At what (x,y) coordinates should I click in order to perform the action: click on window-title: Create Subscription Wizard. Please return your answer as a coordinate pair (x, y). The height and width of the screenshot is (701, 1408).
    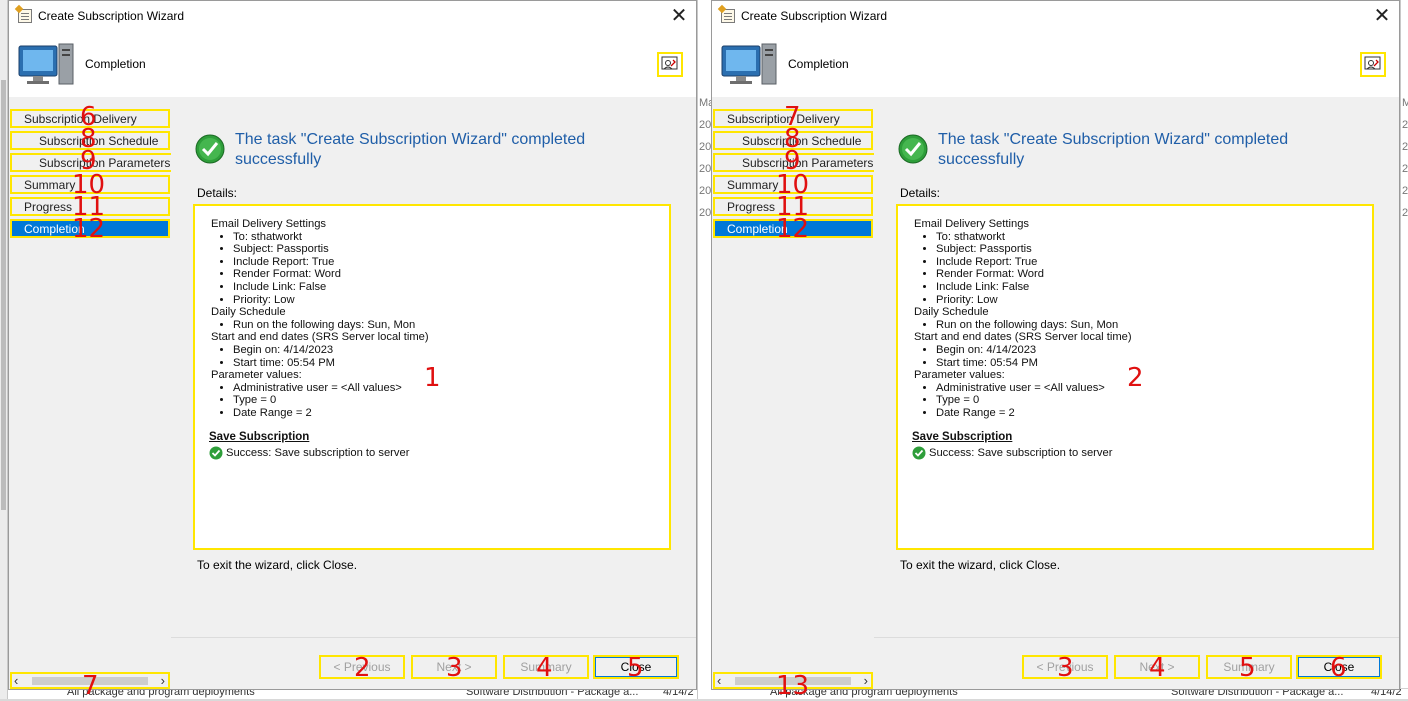
    Looking at the image, I should click on (111, 16).